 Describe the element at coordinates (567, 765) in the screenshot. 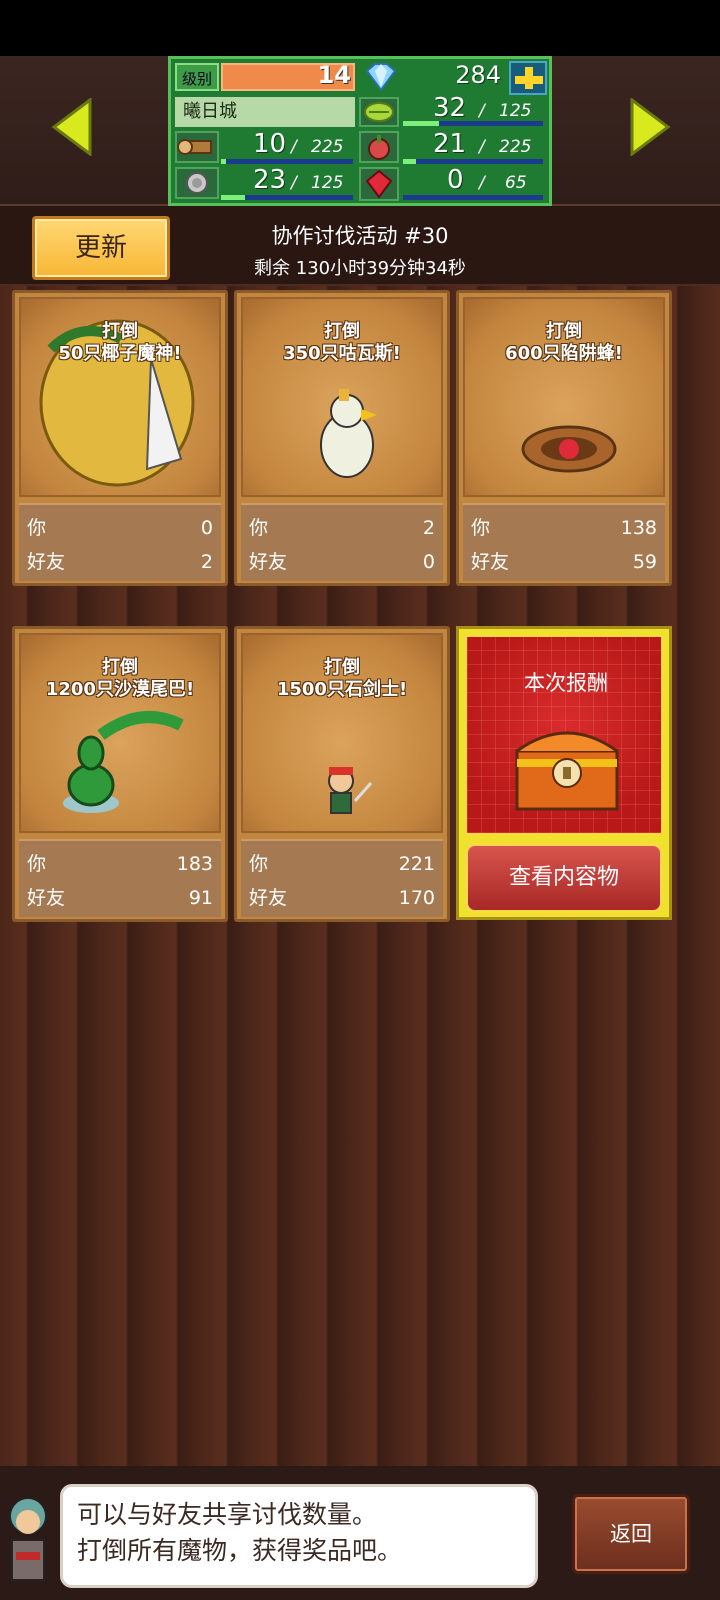

I see `treasure-chest-icon` at that location.